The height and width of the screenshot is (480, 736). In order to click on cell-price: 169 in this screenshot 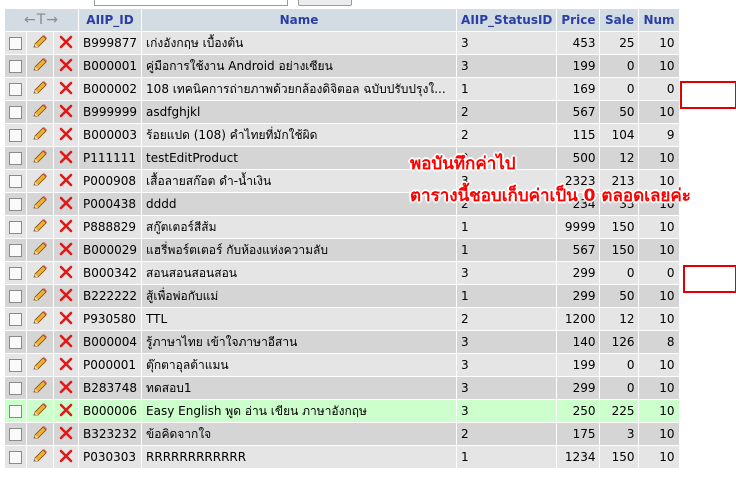, I will do `click(578, 89)`.